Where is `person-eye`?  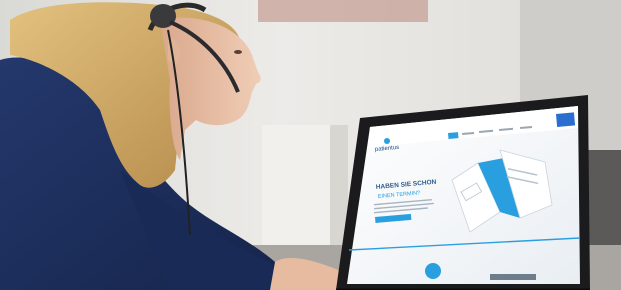
person-eye is located at coordinates (238, 52).